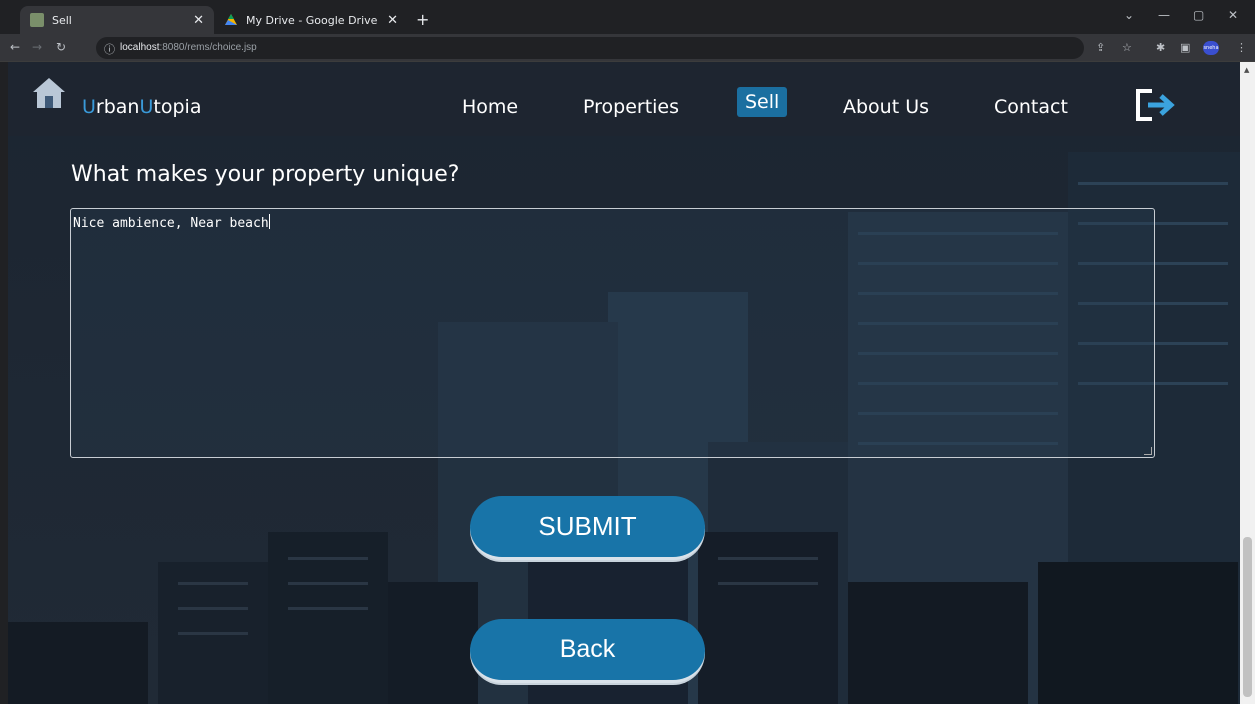  I want to click on browser-menu-icon: ⋮, so click(1241, 47).